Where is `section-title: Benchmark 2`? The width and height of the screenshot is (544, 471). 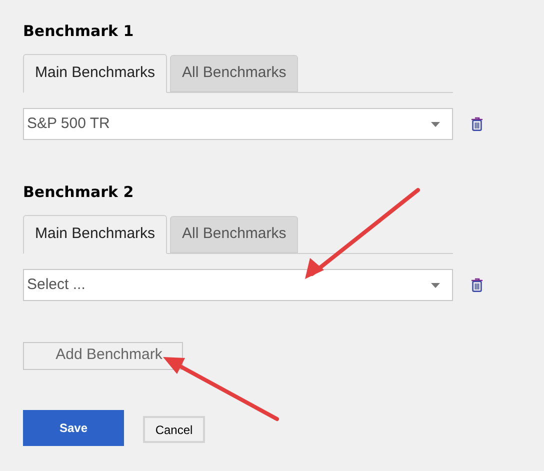
section-title: Benchmark 2 is located at coordinates (79, 192).